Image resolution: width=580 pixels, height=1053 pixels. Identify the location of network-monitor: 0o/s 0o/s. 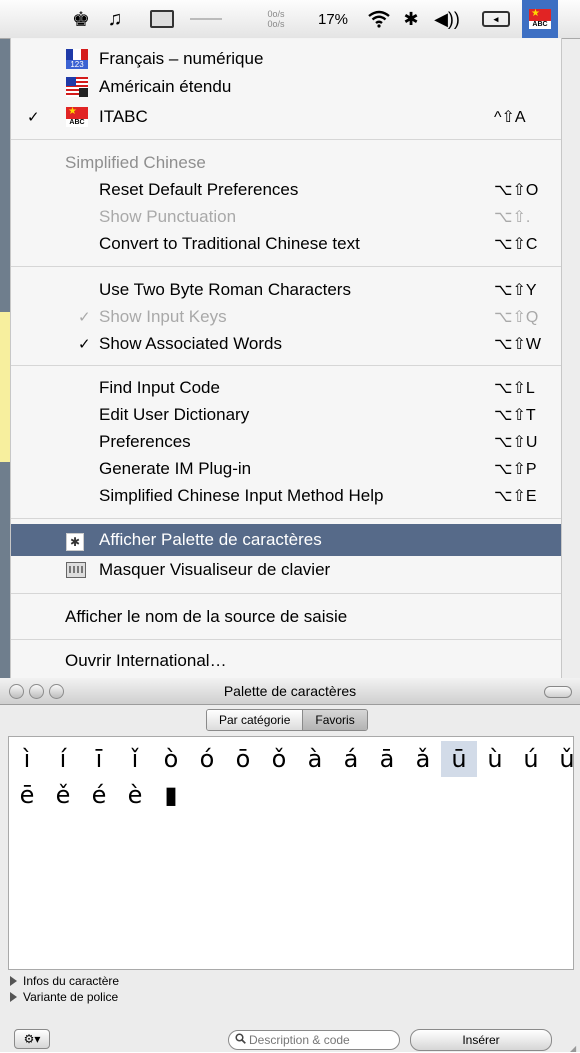
(276, 19).